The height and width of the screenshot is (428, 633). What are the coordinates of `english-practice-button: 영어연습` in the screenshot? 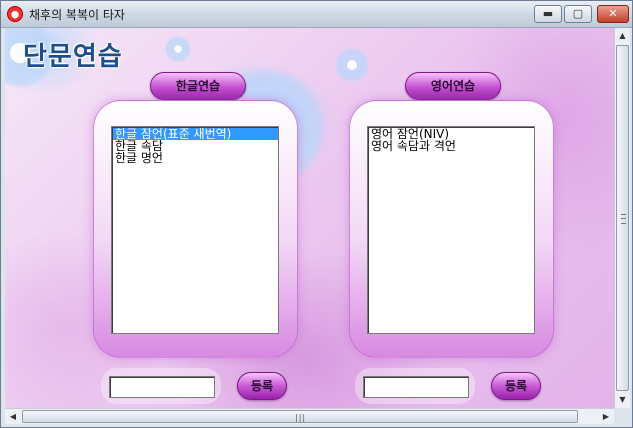 It's located at (453, 86).